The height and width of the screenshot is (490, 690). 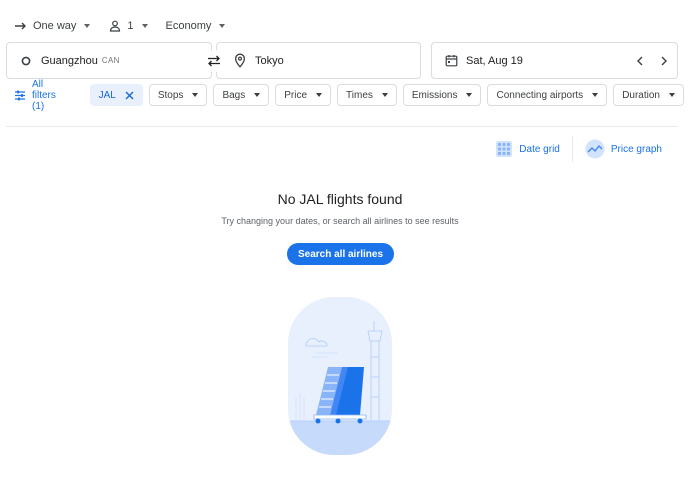 I want to click on airline-filter-chip: JAL, so click(x=116, y=95).